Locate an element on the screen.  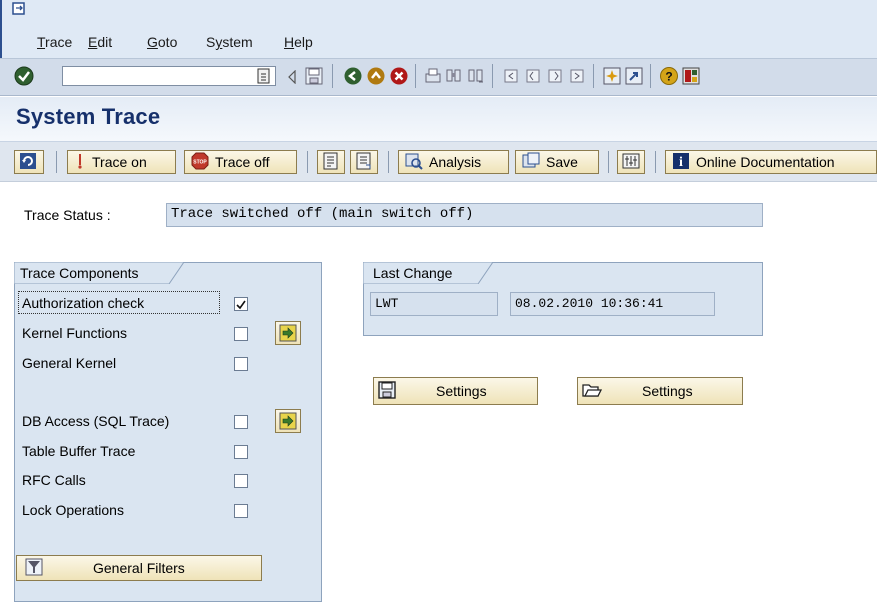
customize-layout-icon is located at coordinates (691, 76).